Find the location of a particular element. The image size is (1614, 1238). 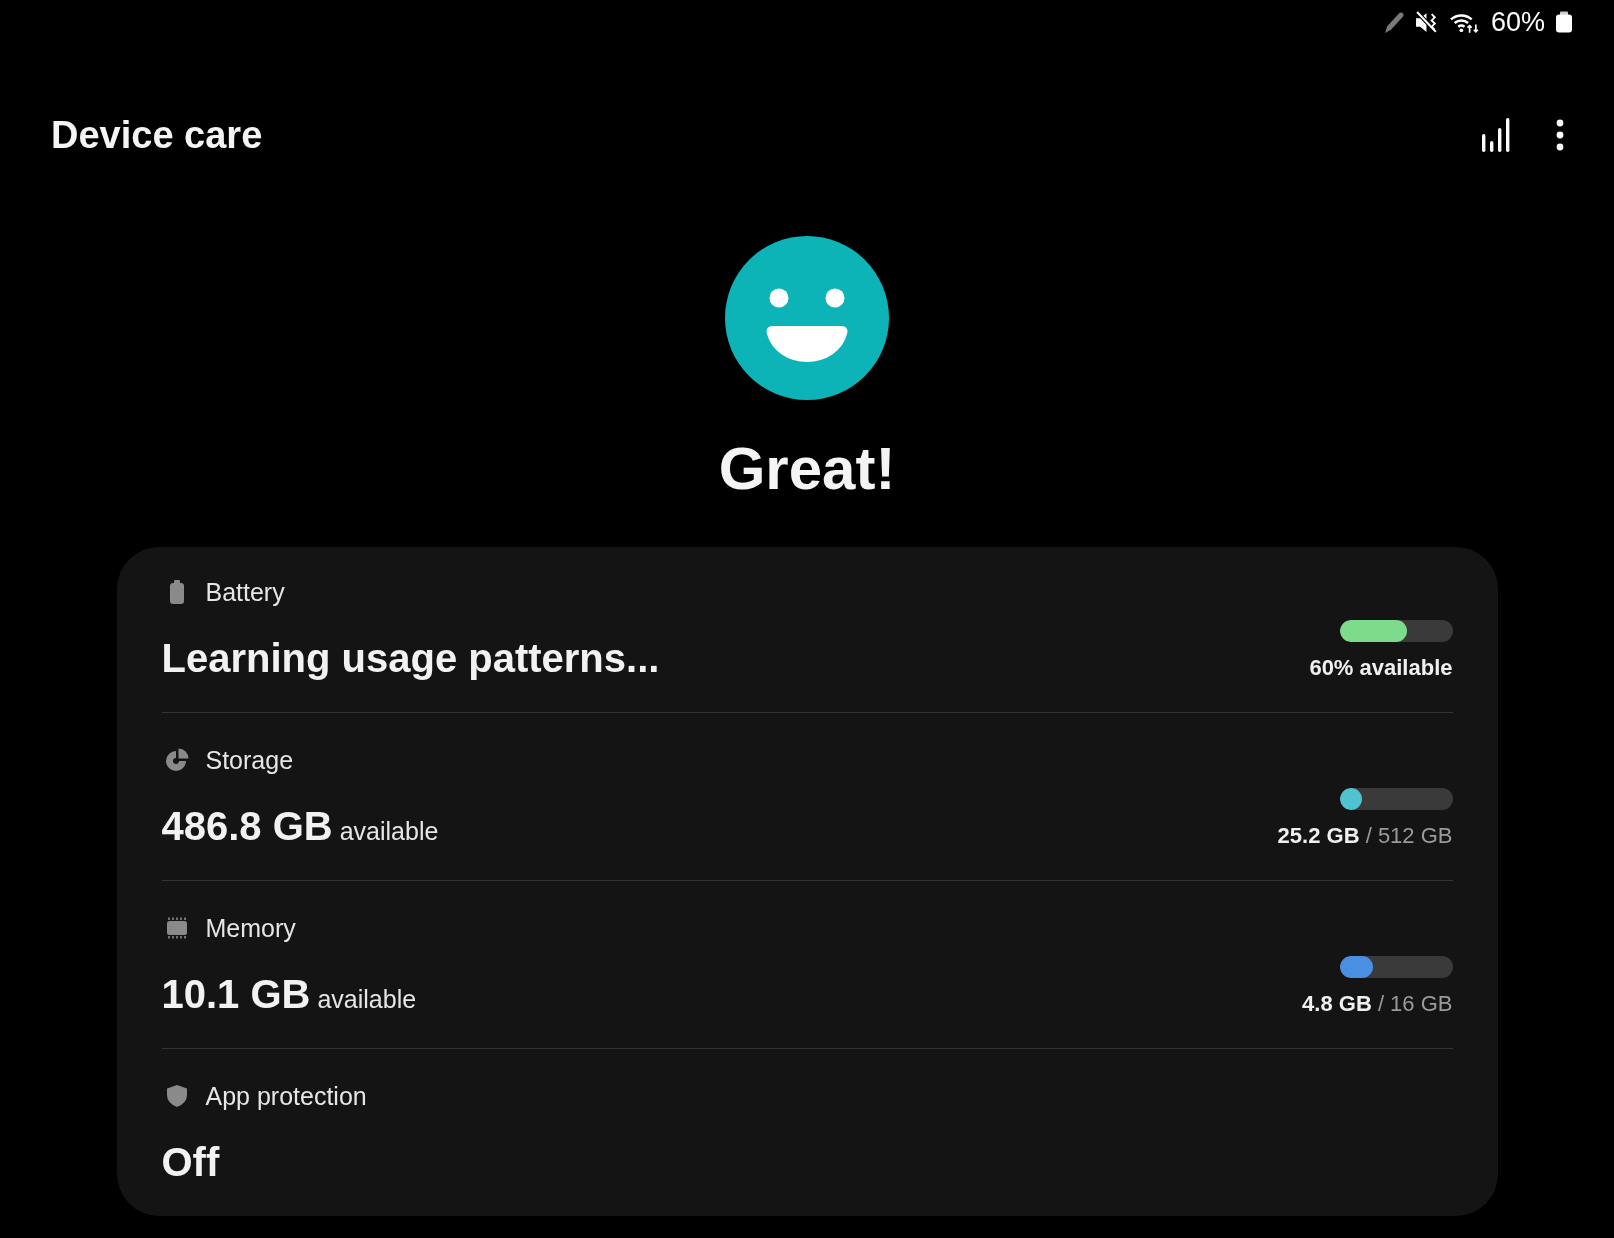

battery-icon is located at coordinates (176, 592).